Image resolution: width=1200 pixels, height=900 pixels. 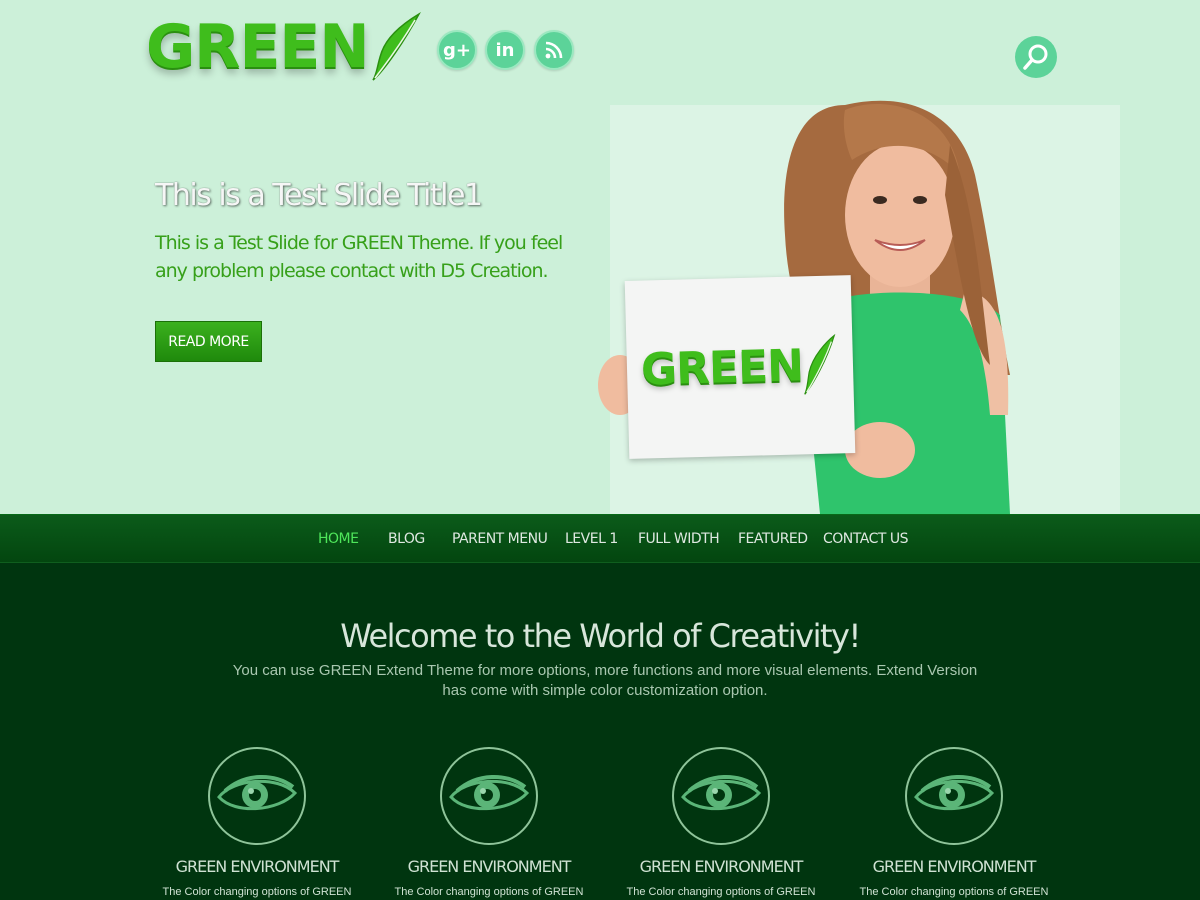 I want to click on google-plus-icon: g+, so click(x=457, y=50).